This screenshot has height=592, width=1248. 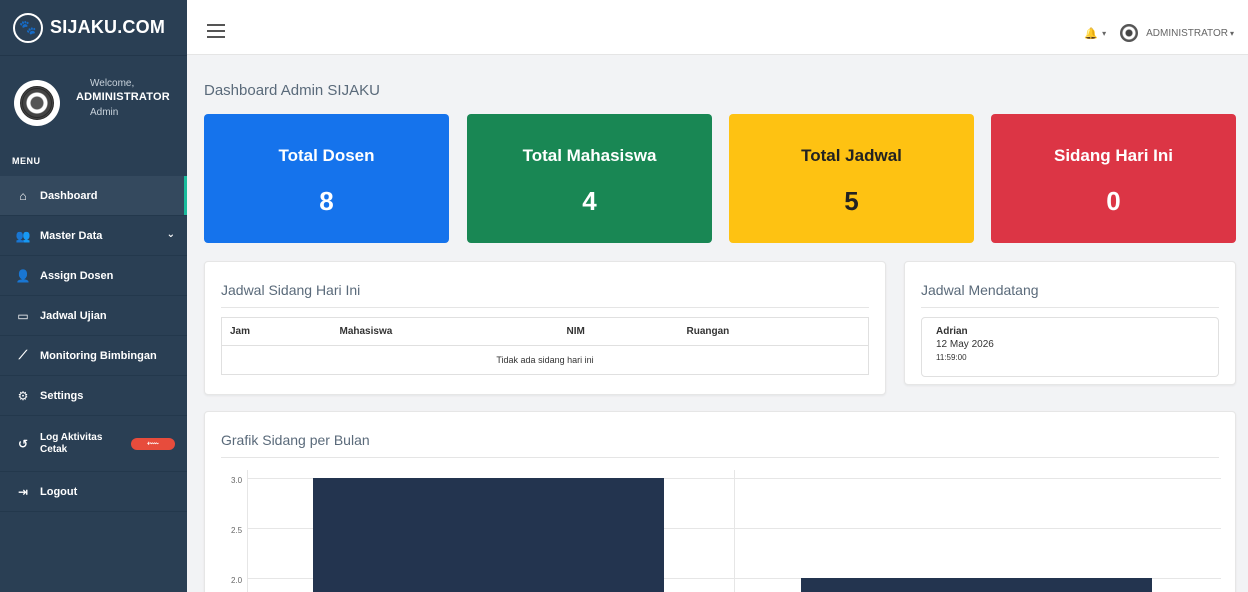 What do you see at coordinates (71, 235) in the screenshot?
I see `sidebar-item-label: Master Data` at bounding box center [71, 235].